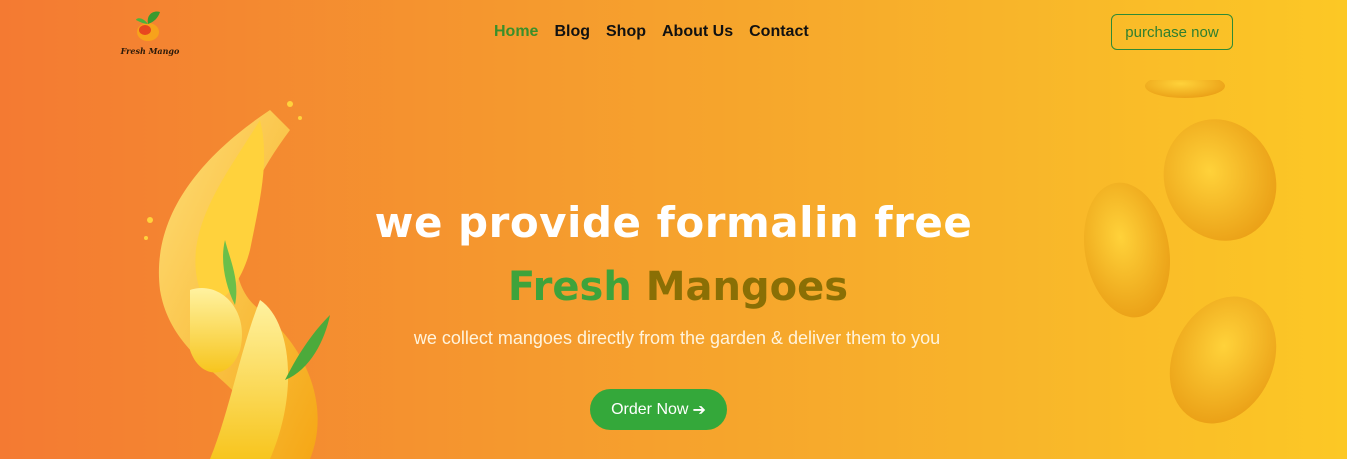  I want to click on purchase-now-button: purchase now, so click(1172, 32).